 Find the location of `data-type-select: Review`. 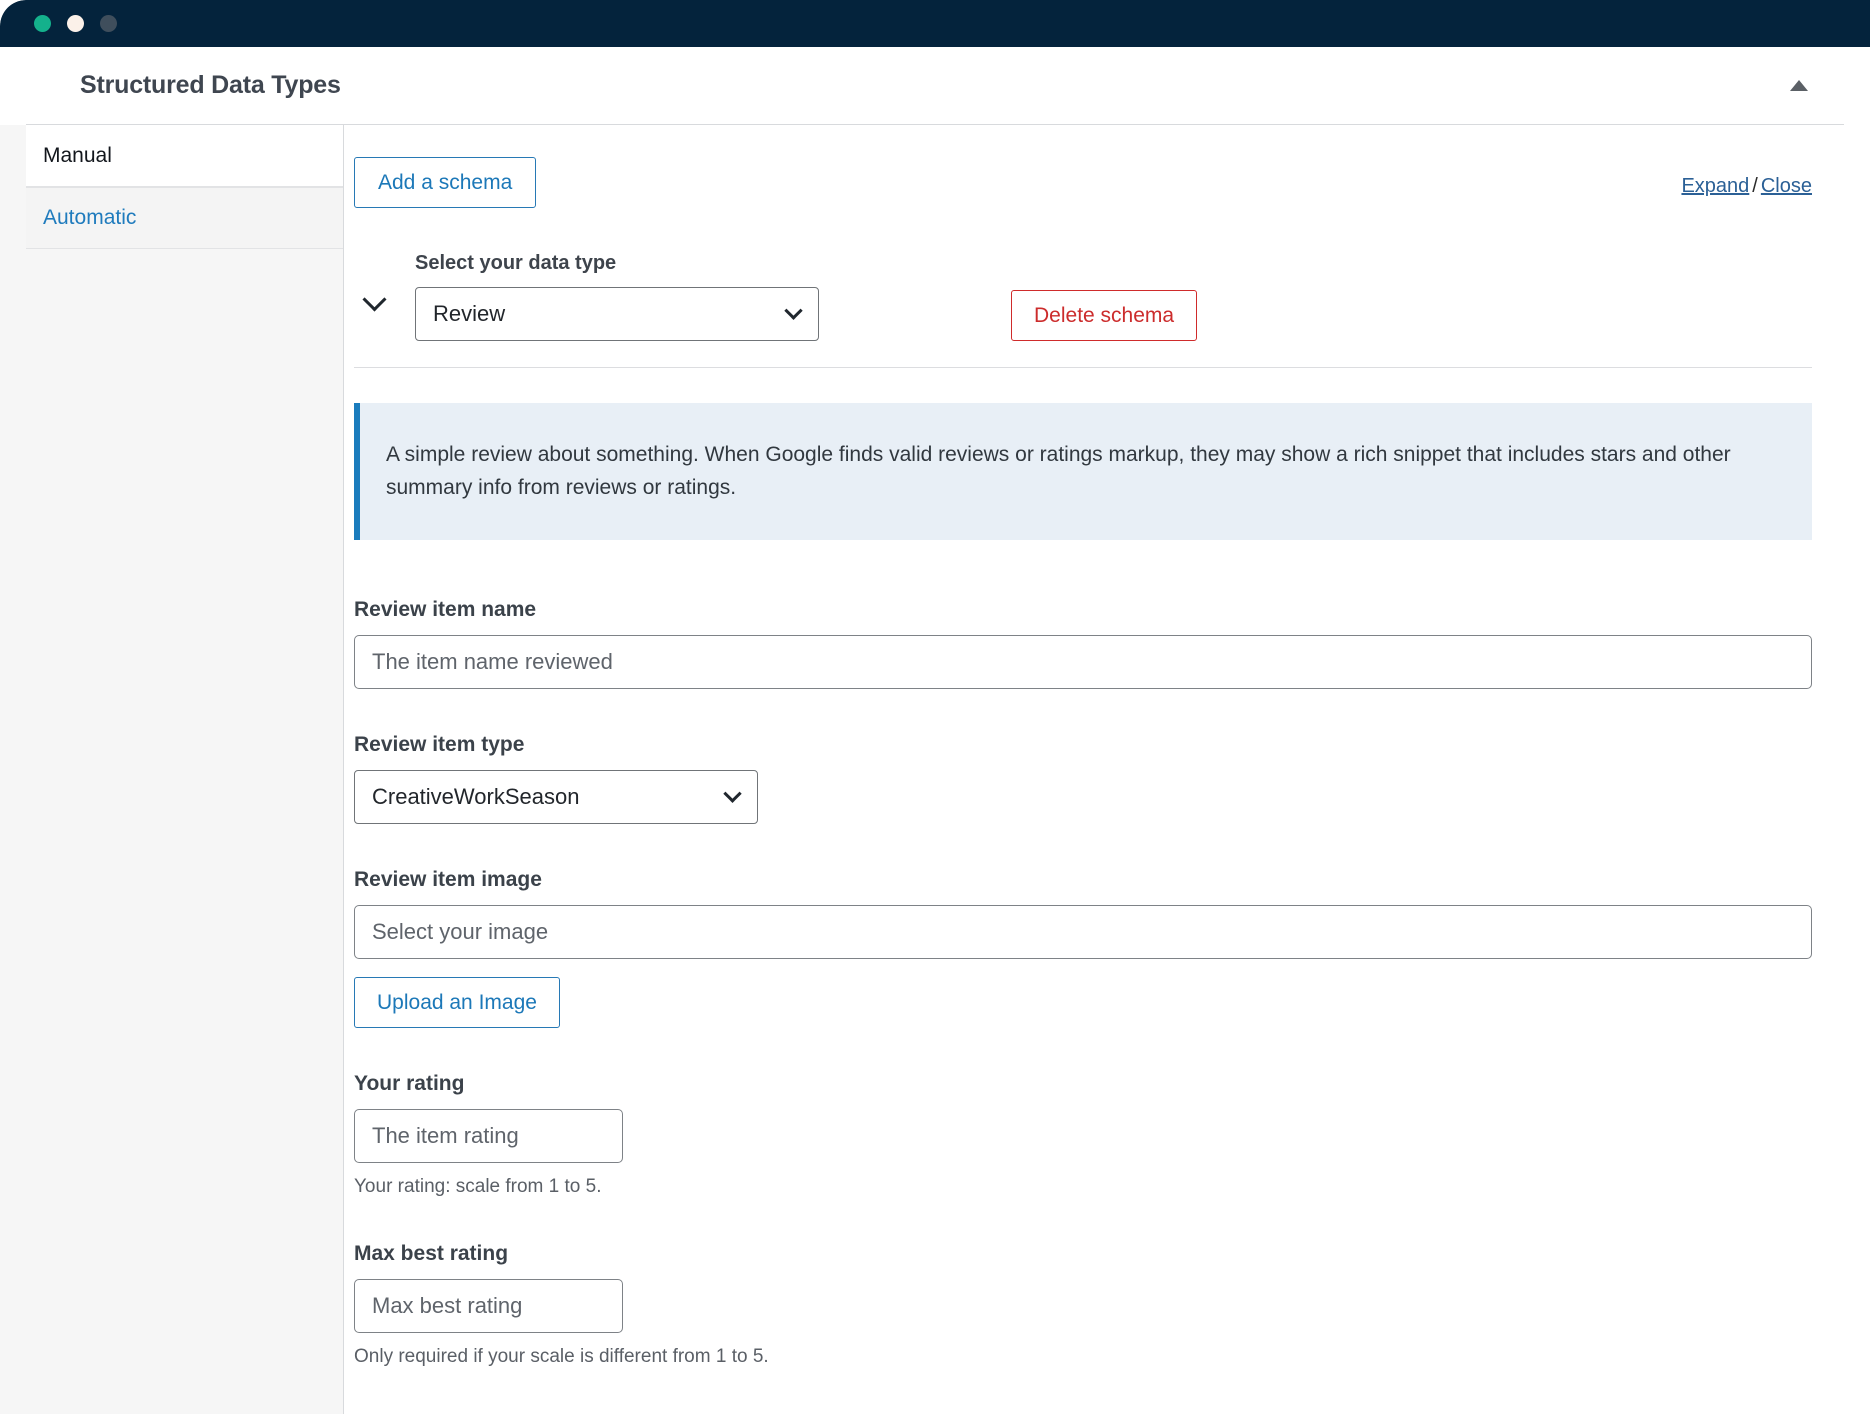

data-type-select: Review is located at coordinates (617, 314).